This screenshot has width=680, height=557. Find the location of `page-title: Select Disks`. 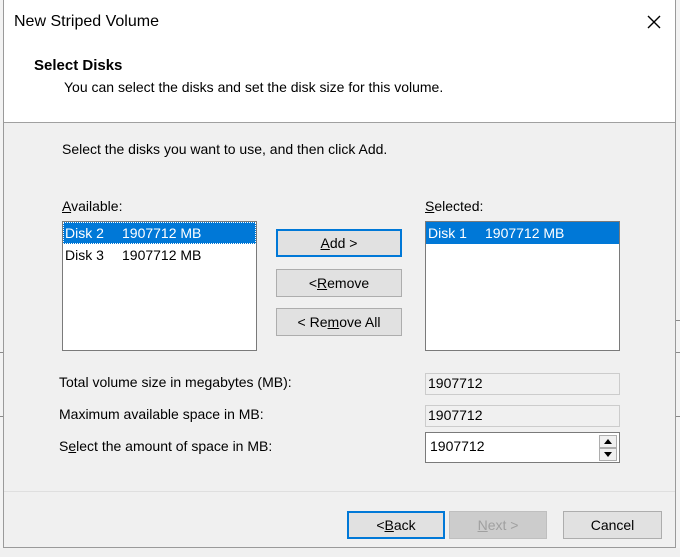

page-title: Select Disks is located at coordinates (78, 65).